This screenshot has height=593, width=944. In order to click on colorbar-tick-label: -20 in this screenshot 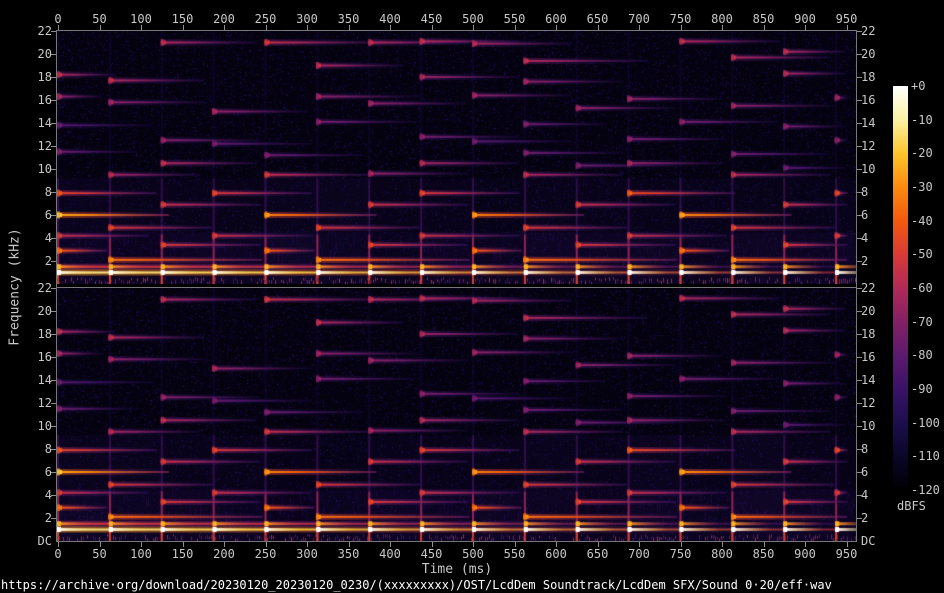, I will do `click(922, 153)`.